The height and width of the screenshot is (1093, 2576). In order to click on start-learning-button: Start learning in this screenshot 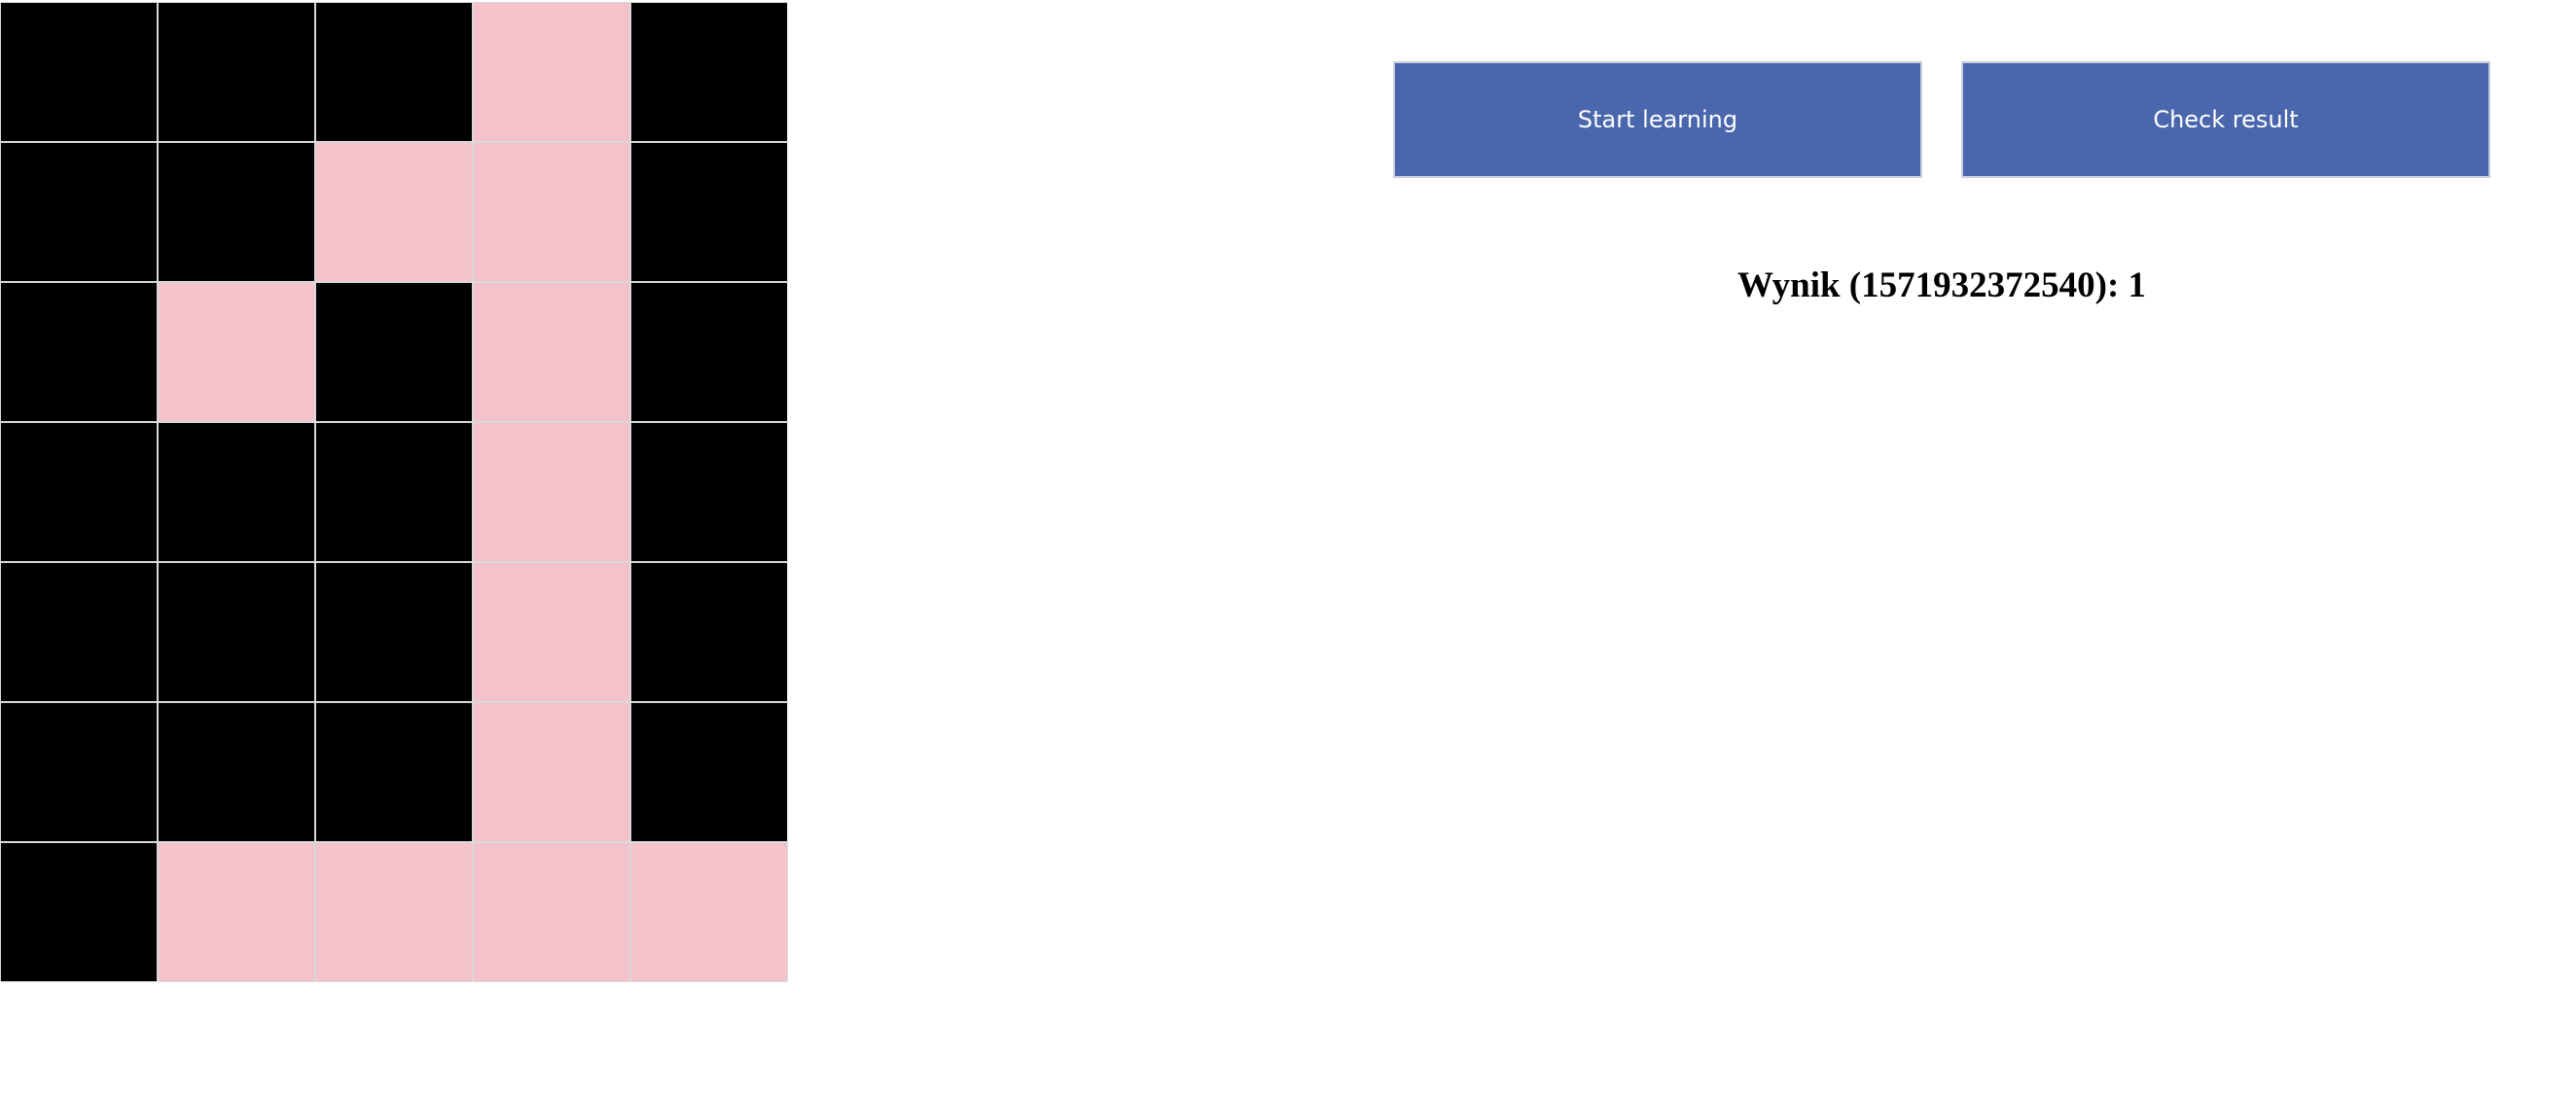, I will do `click(1657, 119)`.